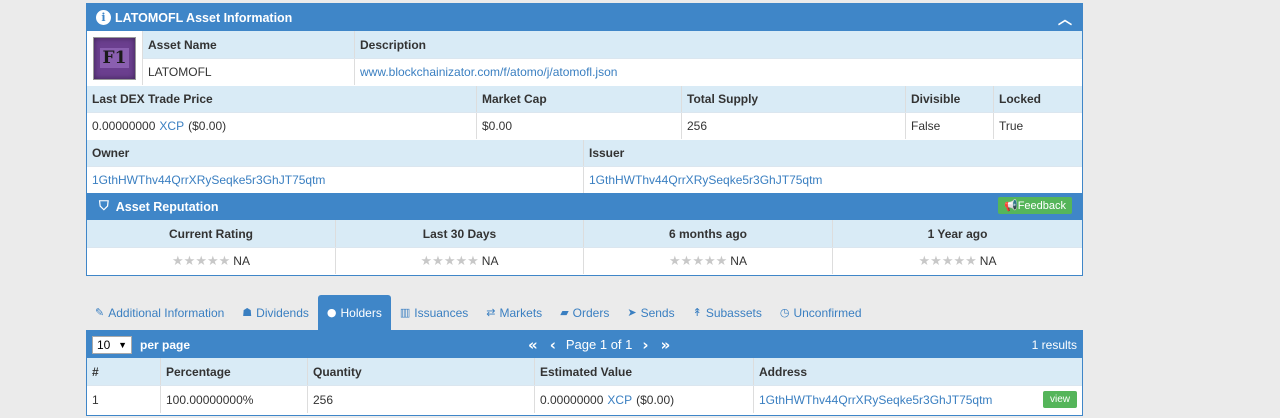  Describe the element at coordinates (234, 371) in the screenshot. I see `col-percentage-header: Percentage` at that location.